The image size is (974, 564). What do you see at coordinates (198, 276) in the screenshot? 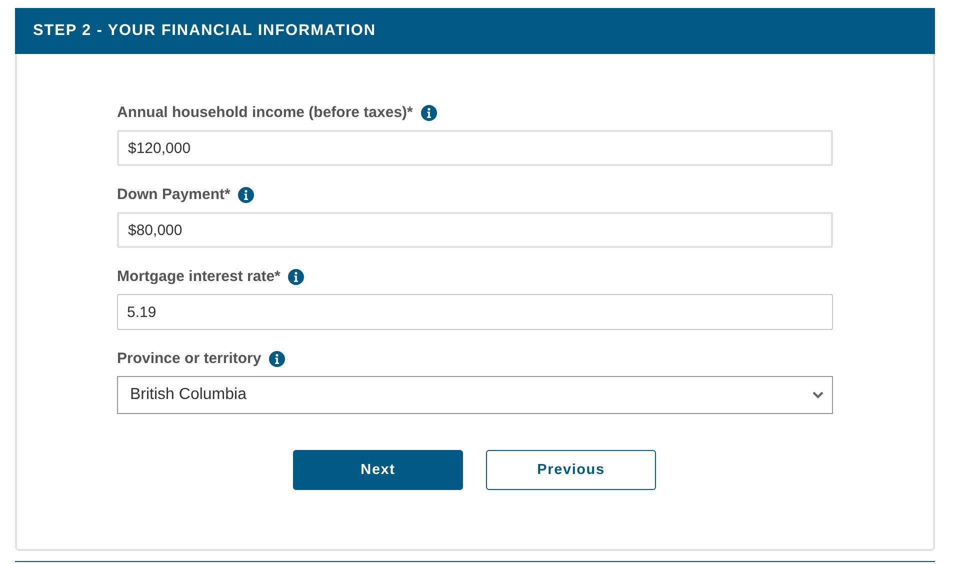
I see `field-label: Mortgage interest rate*` at bounding box center [198, 276].